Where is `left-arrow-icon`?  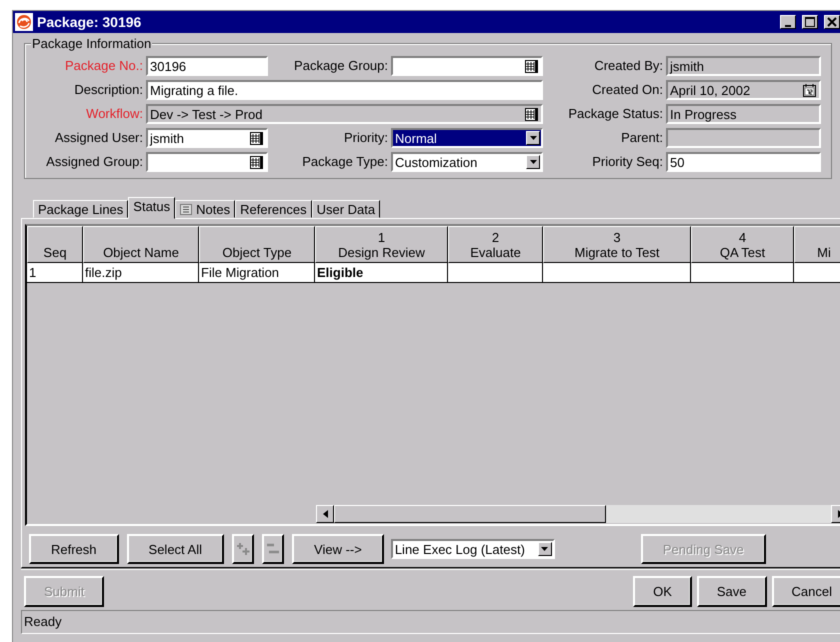 left-arrow-icon is located at coordinates (325, 514).